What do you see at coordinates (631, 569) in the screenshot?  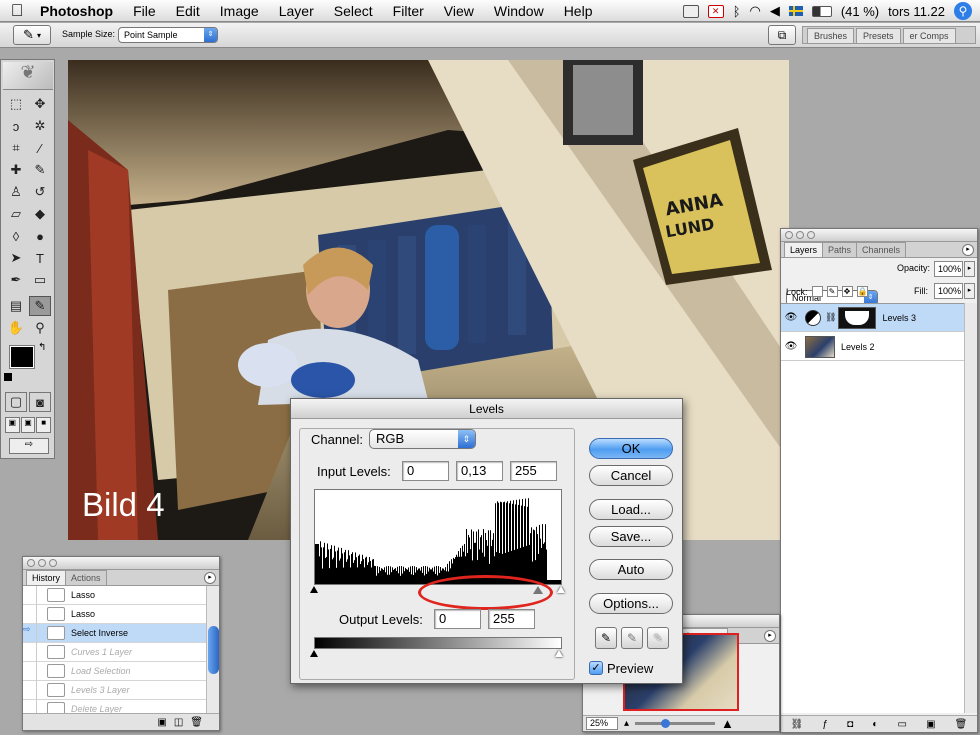 I see `auto-button: Auto` at bounding box center [631, 569].